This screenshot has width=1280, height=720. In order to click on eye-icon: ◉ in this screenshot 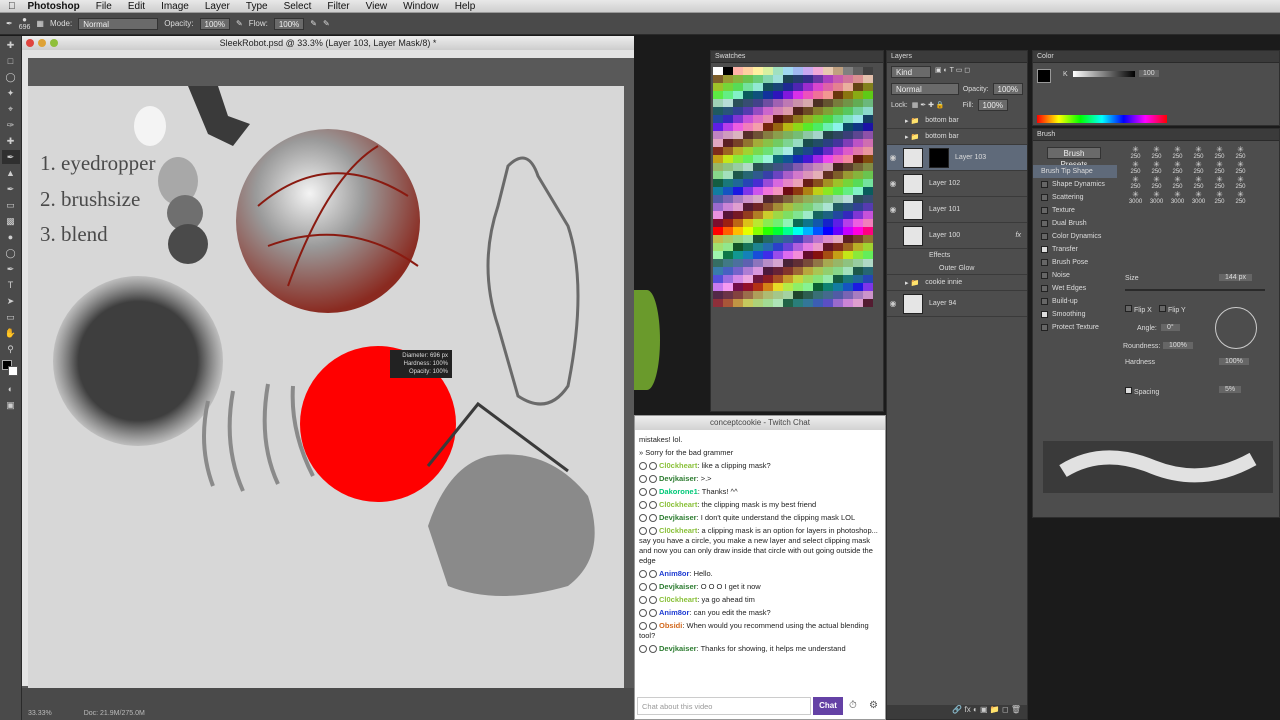, I will do `click(893, 209)`.